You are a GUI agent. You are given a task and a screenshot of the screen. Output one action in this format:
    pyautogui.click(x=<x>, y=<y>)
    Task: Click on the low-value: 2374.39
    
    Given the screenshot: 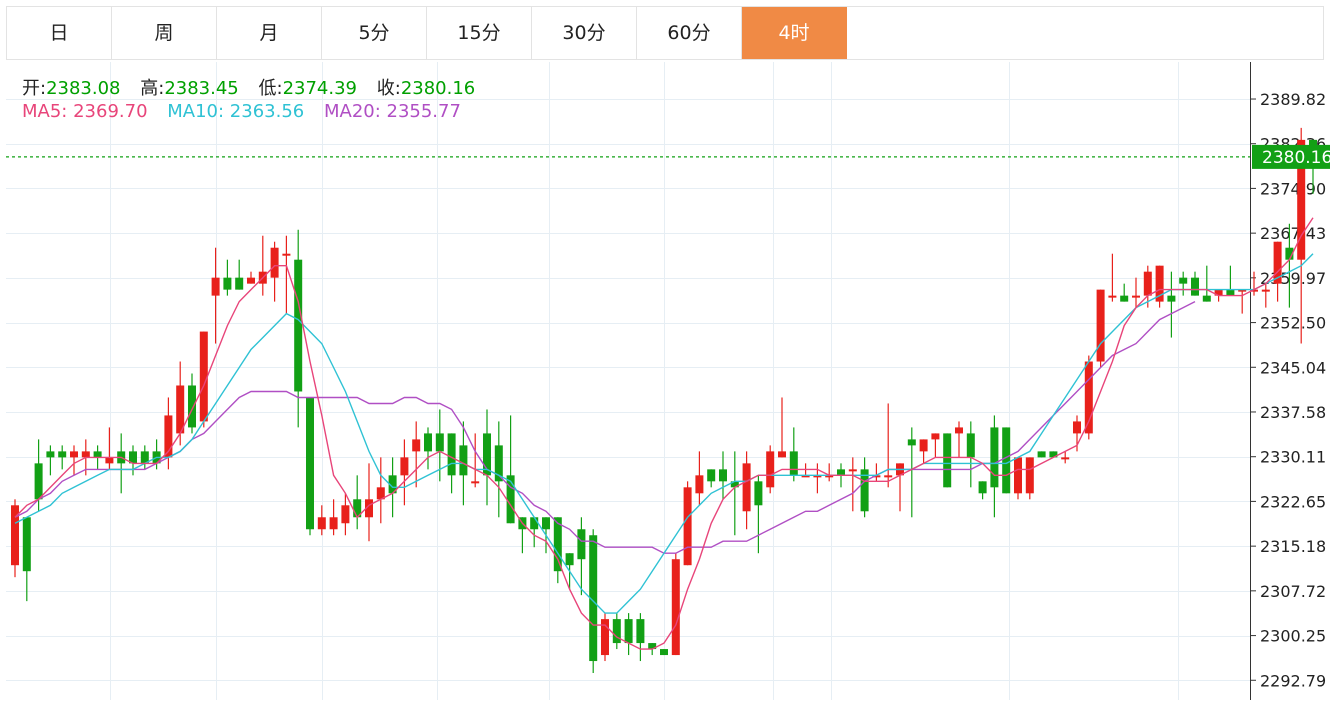 What is the action you would take?
    pyautogui.click(x=320, y=88)
    